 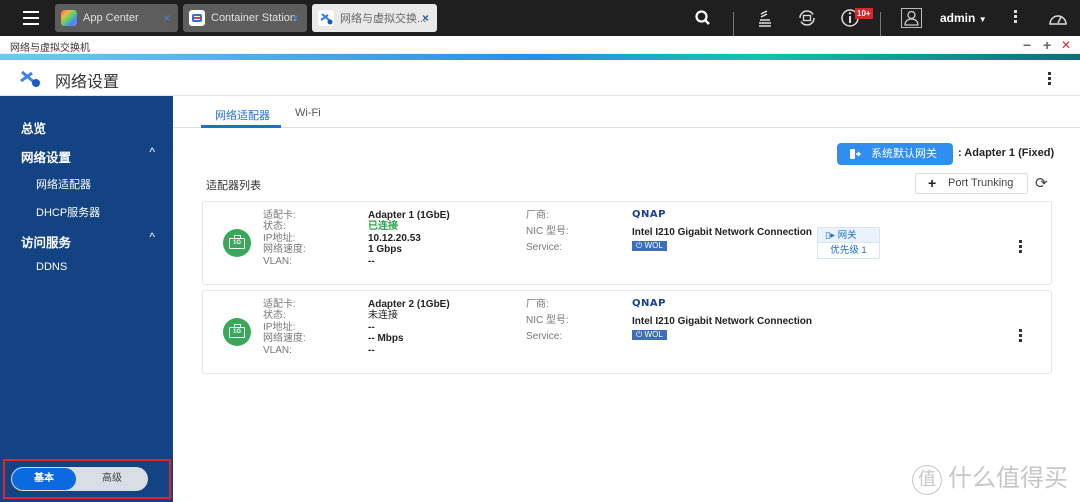 What do you see at coordinates (308, 113) in the screenshot?
I see `tab-wifi: Wi-Fi` at bounding box center [308, 113].